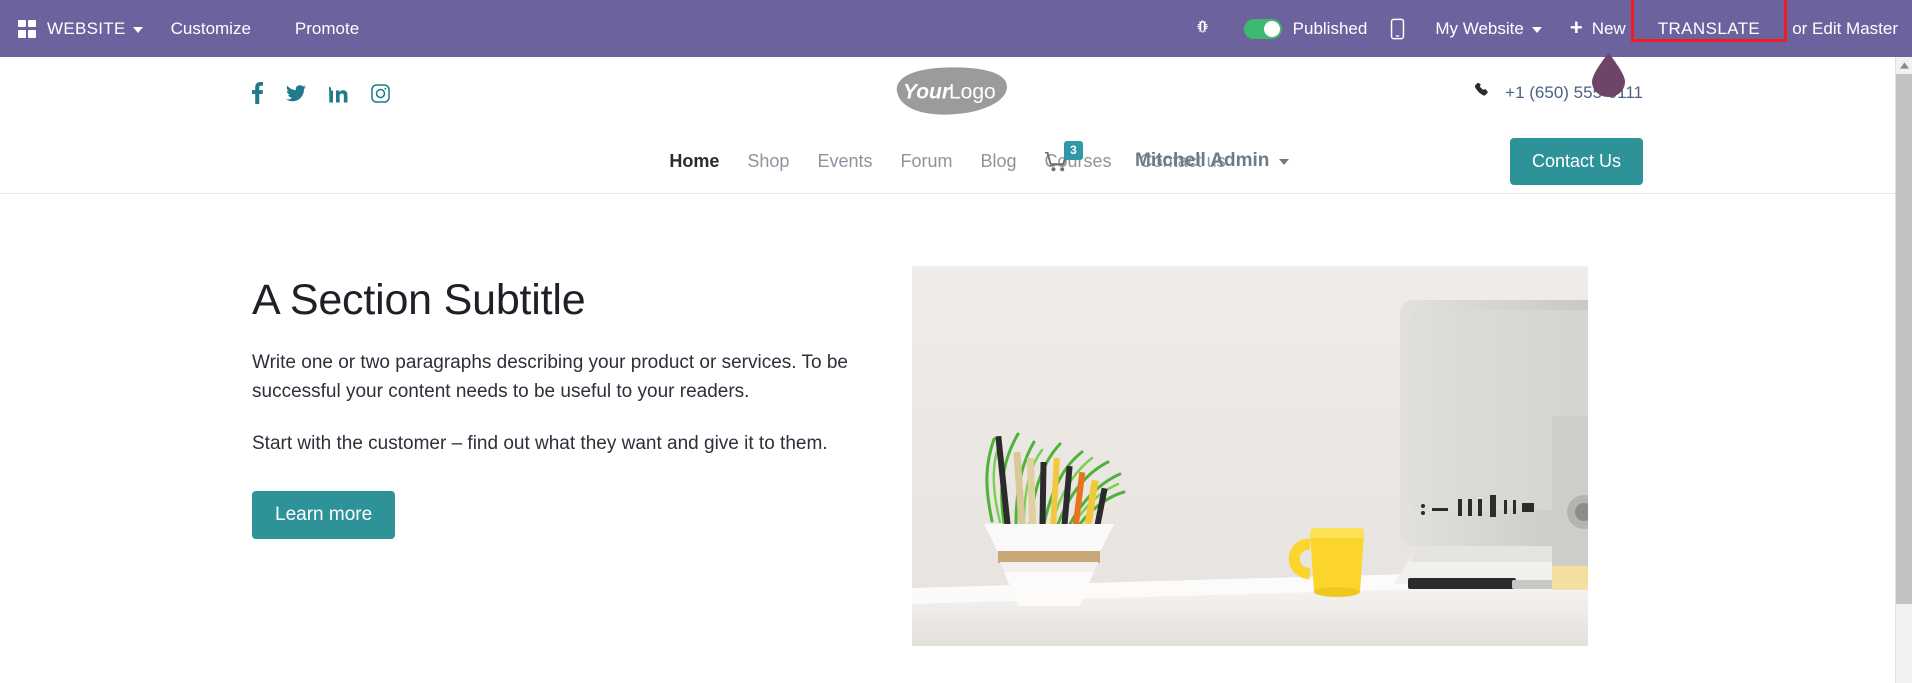 The image size is (1912, 683). I want to click on contact-us-button: Contact Us, so click(1576, 161).